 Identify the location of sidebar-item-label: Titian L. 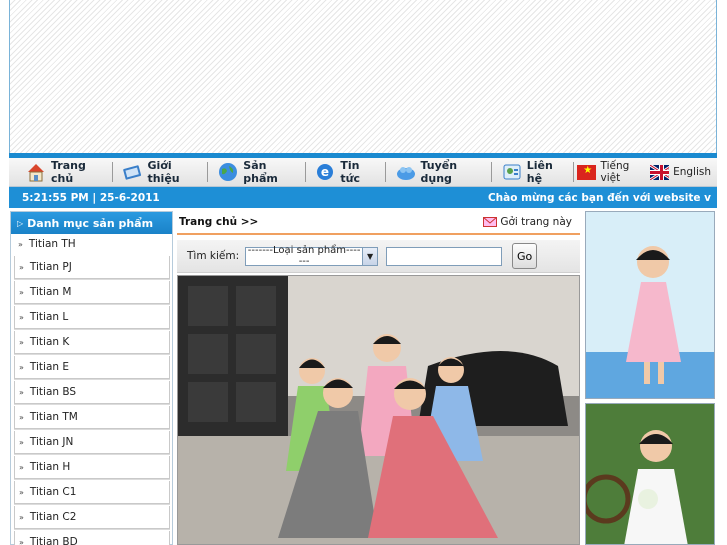
(49, 317).